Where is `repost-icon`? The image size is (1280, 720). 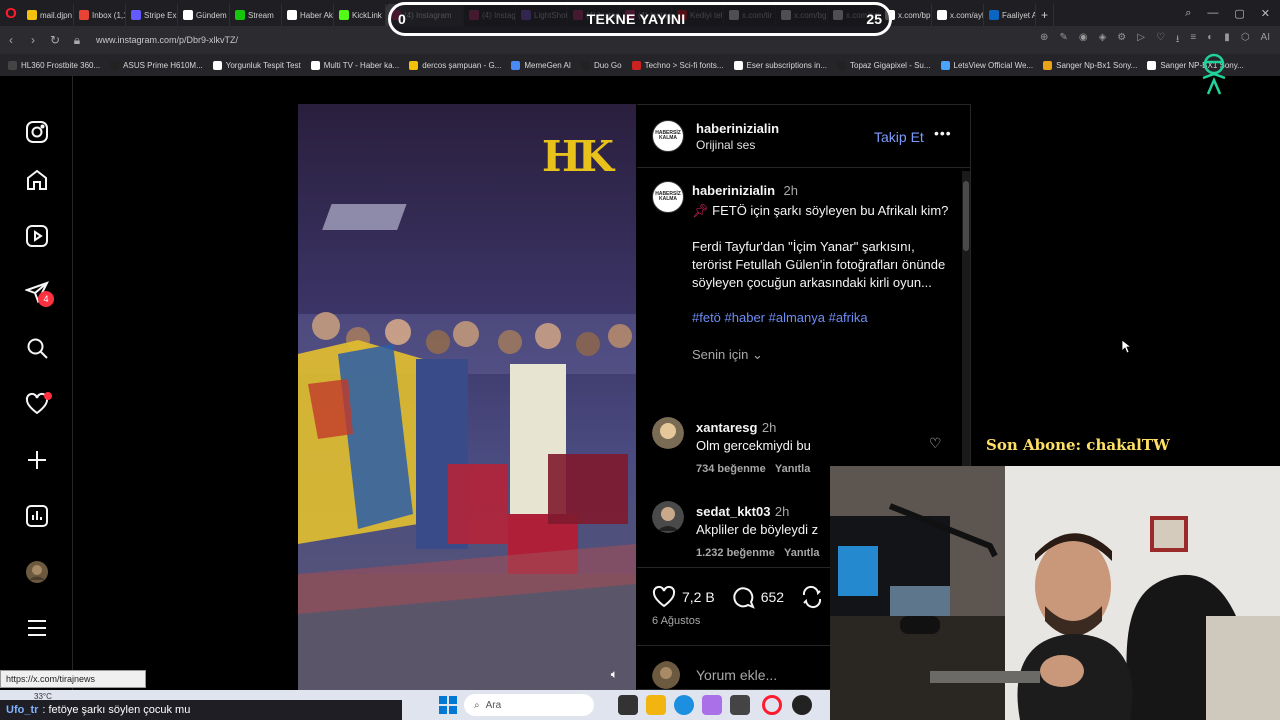 repost-icon is located at coordinates (812, 597).